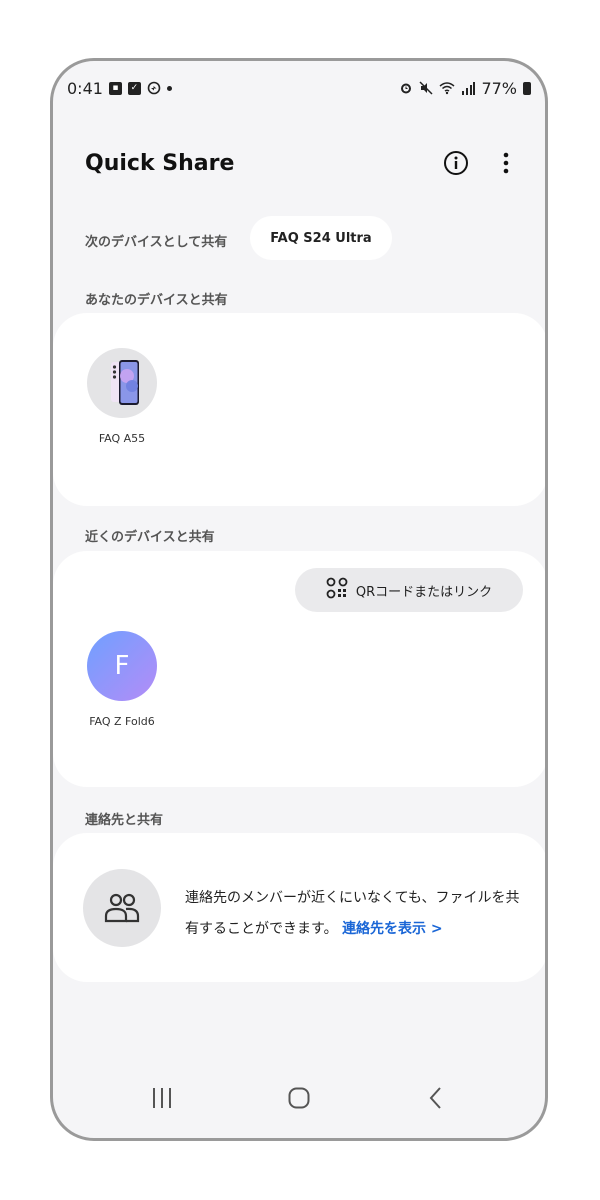 The height and width of the screenshot is (1200, 600). Describe the element at coordinates (122, 908) in the screenshot. I see `contacts-icon` at that location.